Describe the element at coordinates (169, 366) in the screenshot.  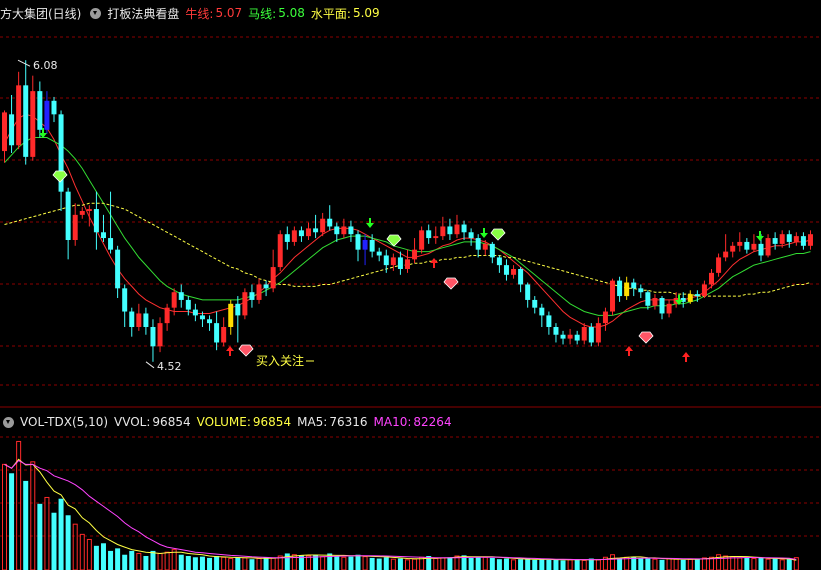
I see `low-price-label: 4.52` at that location.